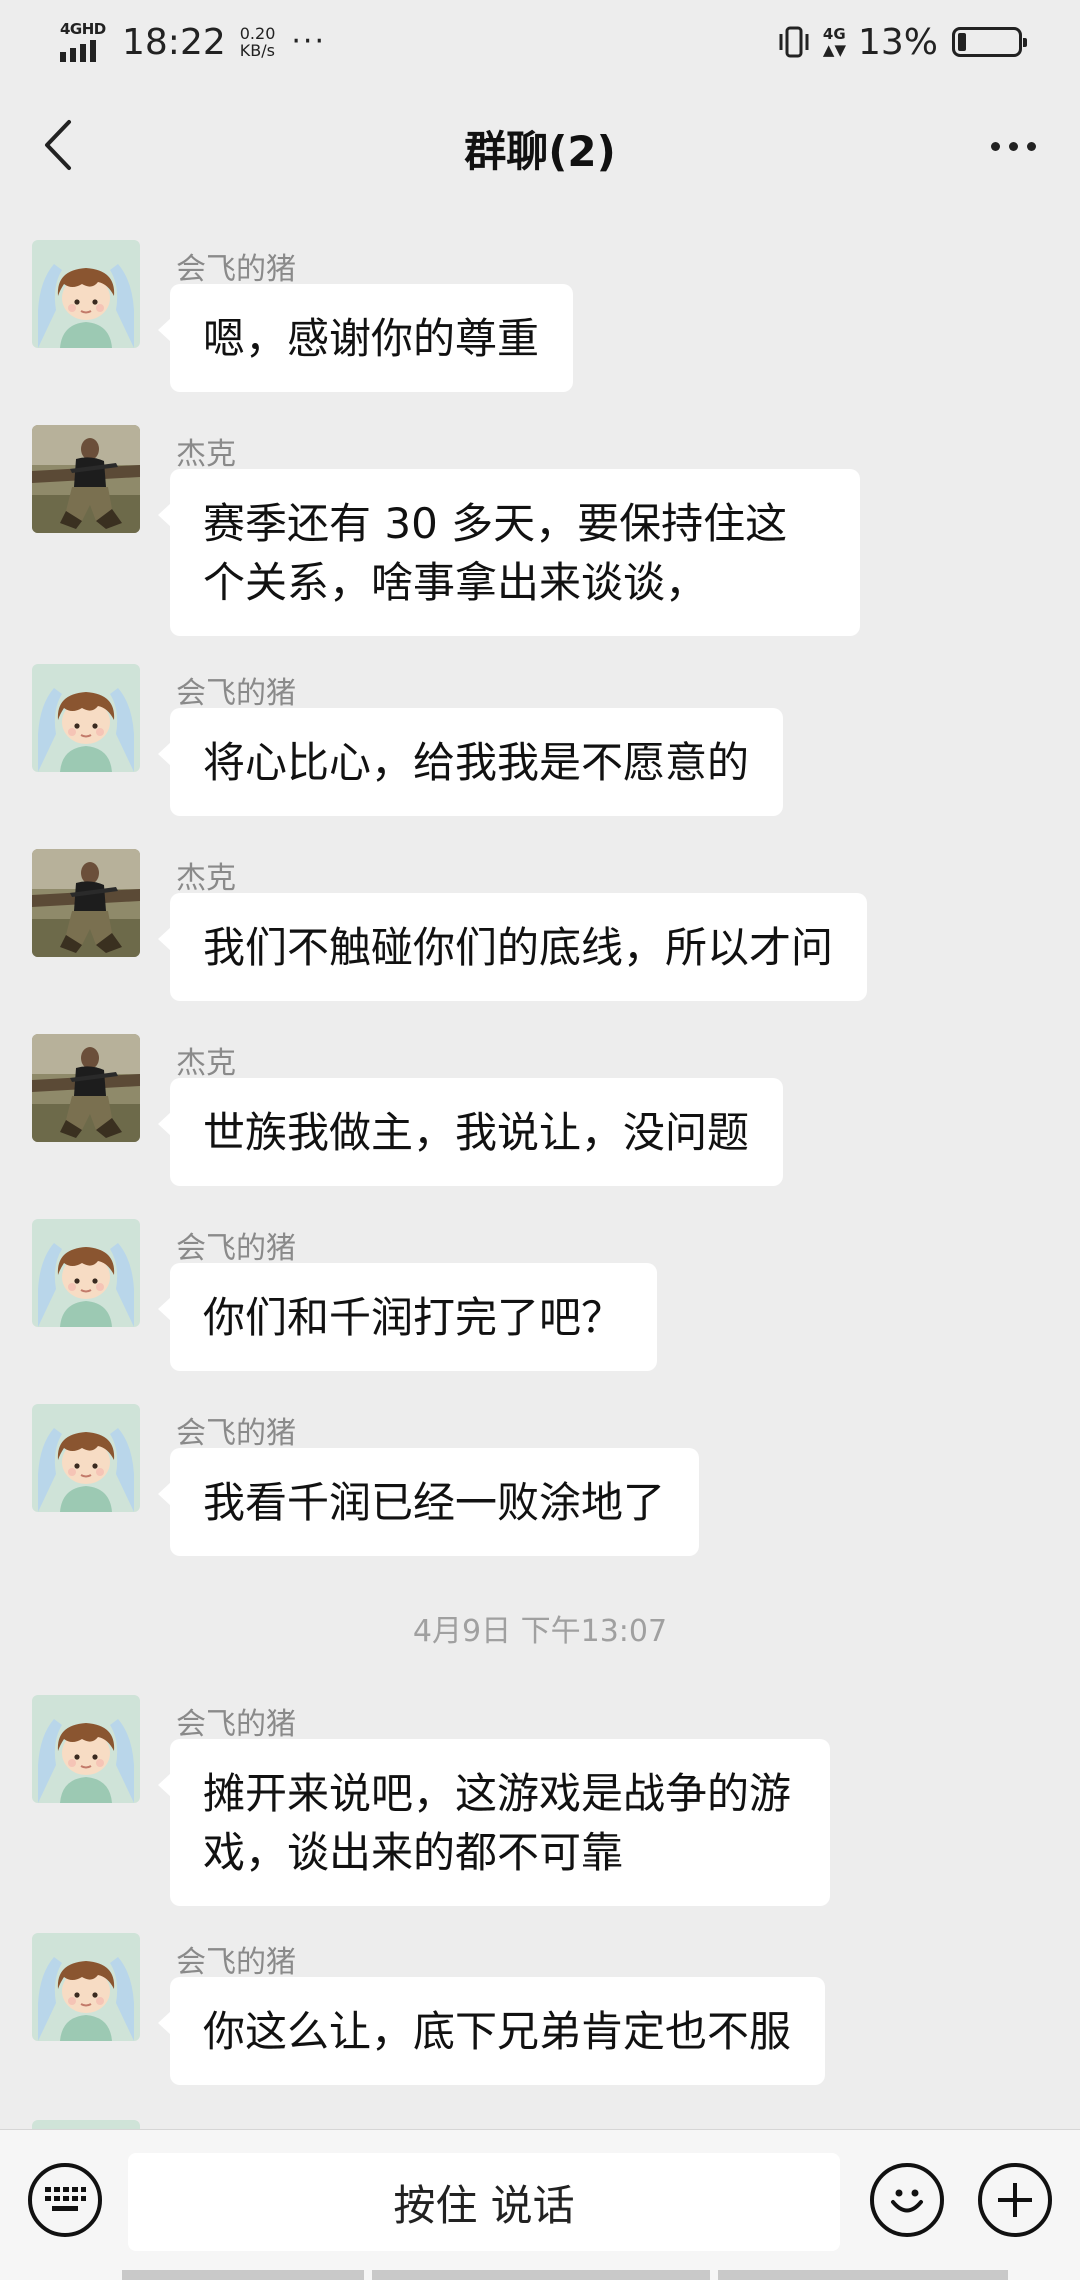 Image resolution: width=1080 pixels, height=2280 pixels. I want to click on message-bubble: 你们和千润打完了吧？, so click(407, 1317).